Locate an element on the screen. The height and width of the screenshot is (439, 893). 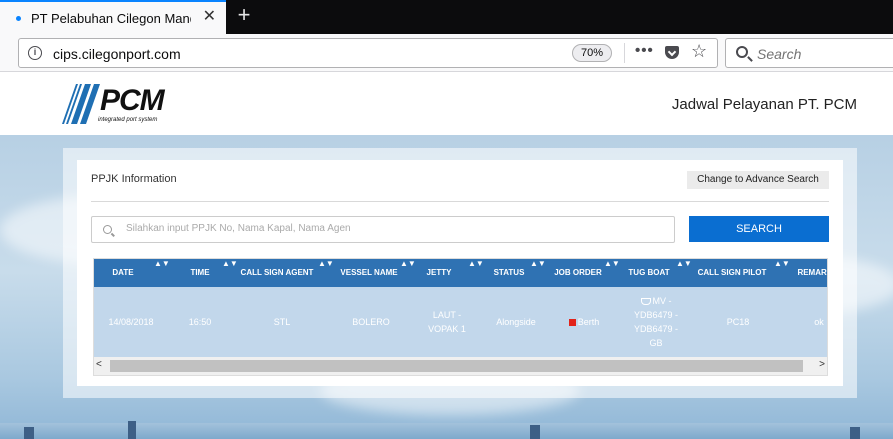
ppjk-search-field is located at coordinates (383, 229).